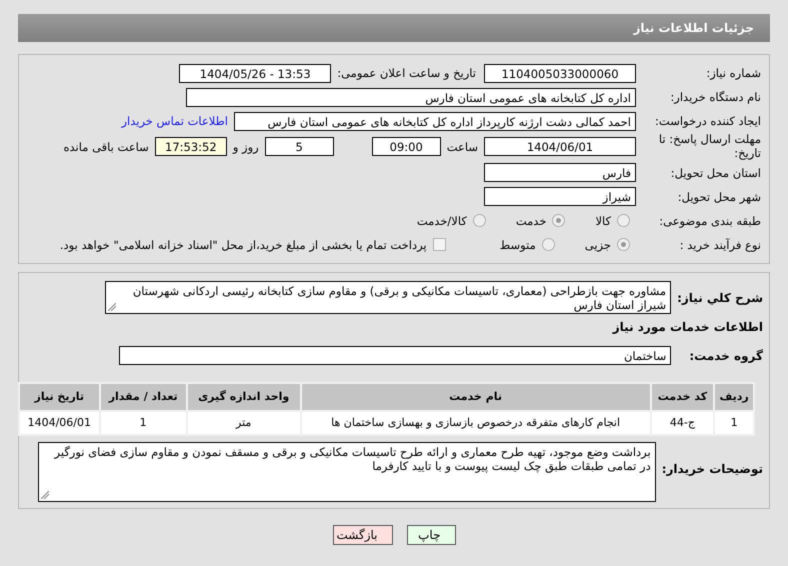  I want to click on radio-label: خدمت, so click(531, 221).